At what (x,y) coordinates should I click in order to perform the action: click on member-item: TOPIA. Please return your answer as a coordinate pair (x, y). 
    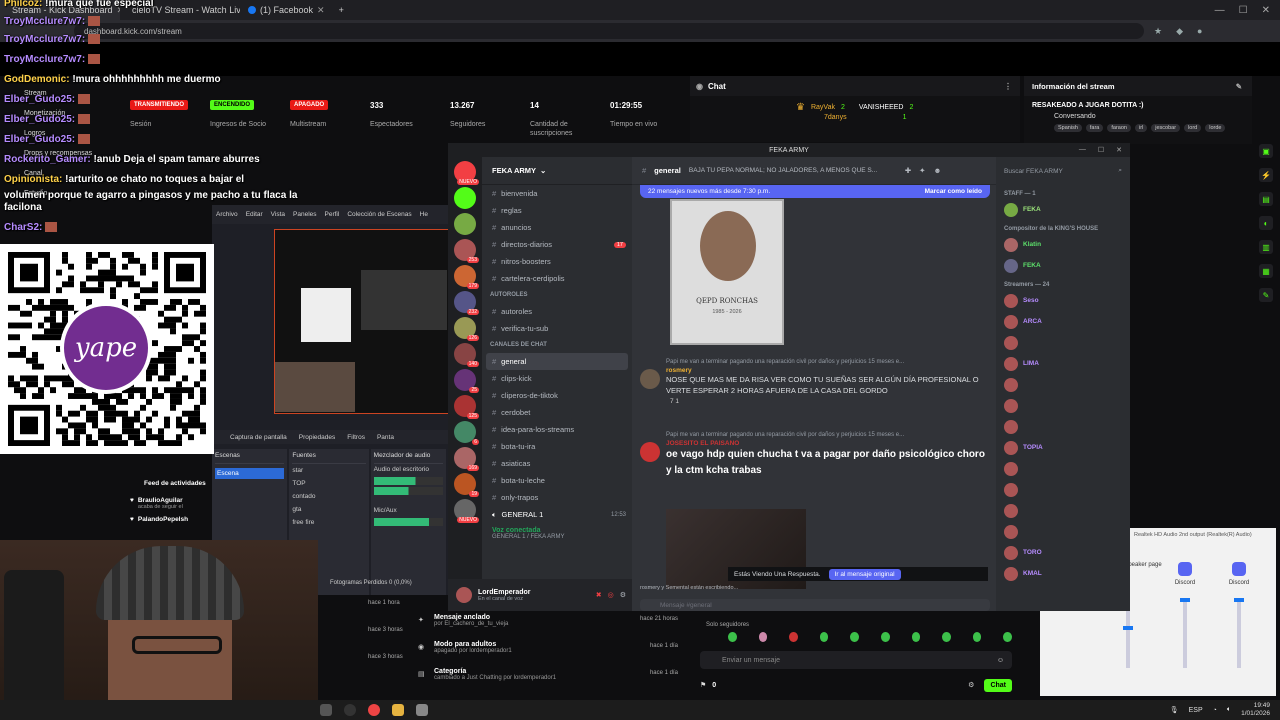
    Looking at the image, I should click on (1063, 447).